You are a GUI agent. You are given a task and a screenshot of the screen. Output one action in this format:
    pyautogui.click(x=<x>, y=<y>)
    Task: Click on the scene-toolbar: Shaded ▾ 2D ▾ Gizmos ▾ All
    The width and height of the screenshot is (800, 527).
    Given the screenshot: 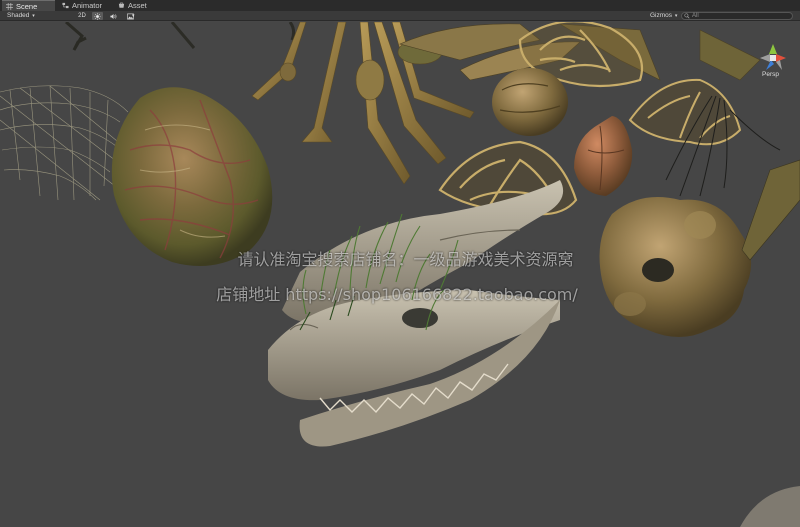 What is the action you would take?
    pyautogui.click(x=400, y=16)
    